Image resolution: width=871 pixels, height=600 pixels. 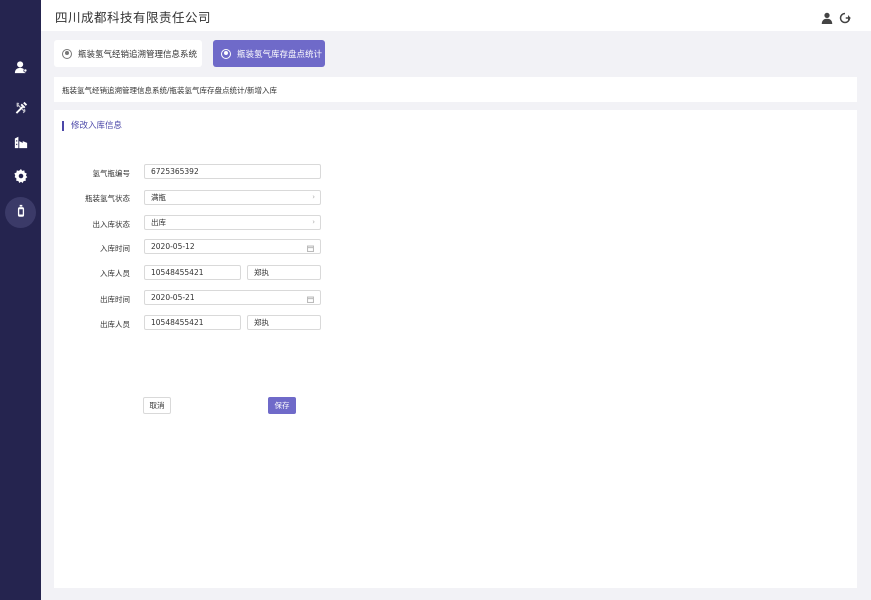 What do you see at coordinates (158, 197) in the screenshot?
I see `cylinder-status-value: 满瓶` at bounding box center [158, 197].